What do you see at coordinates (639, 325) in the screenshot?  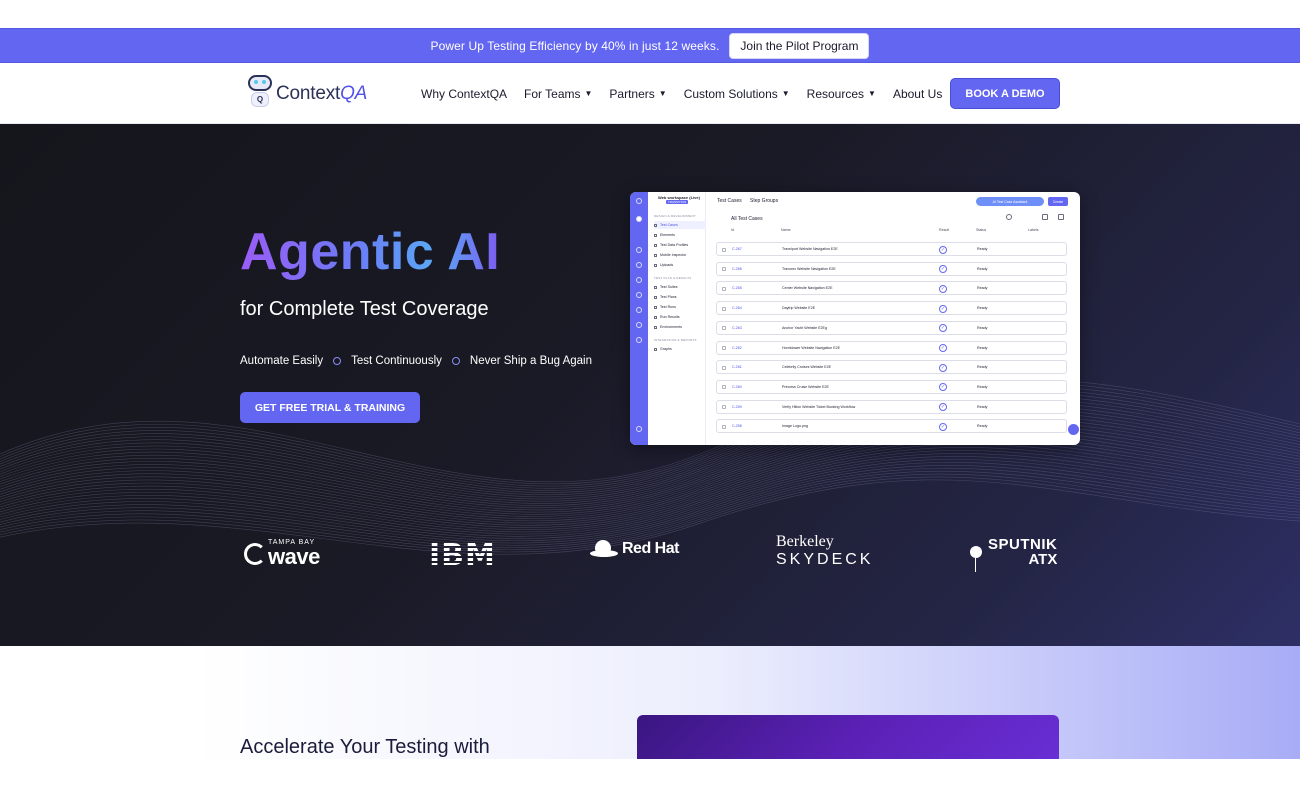 I see `settings-icon` at bounding box center [639, 325].